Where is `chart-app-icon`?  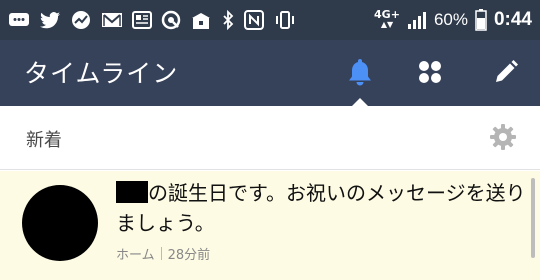 chart-app-icon is located at coordinates (81, 20).